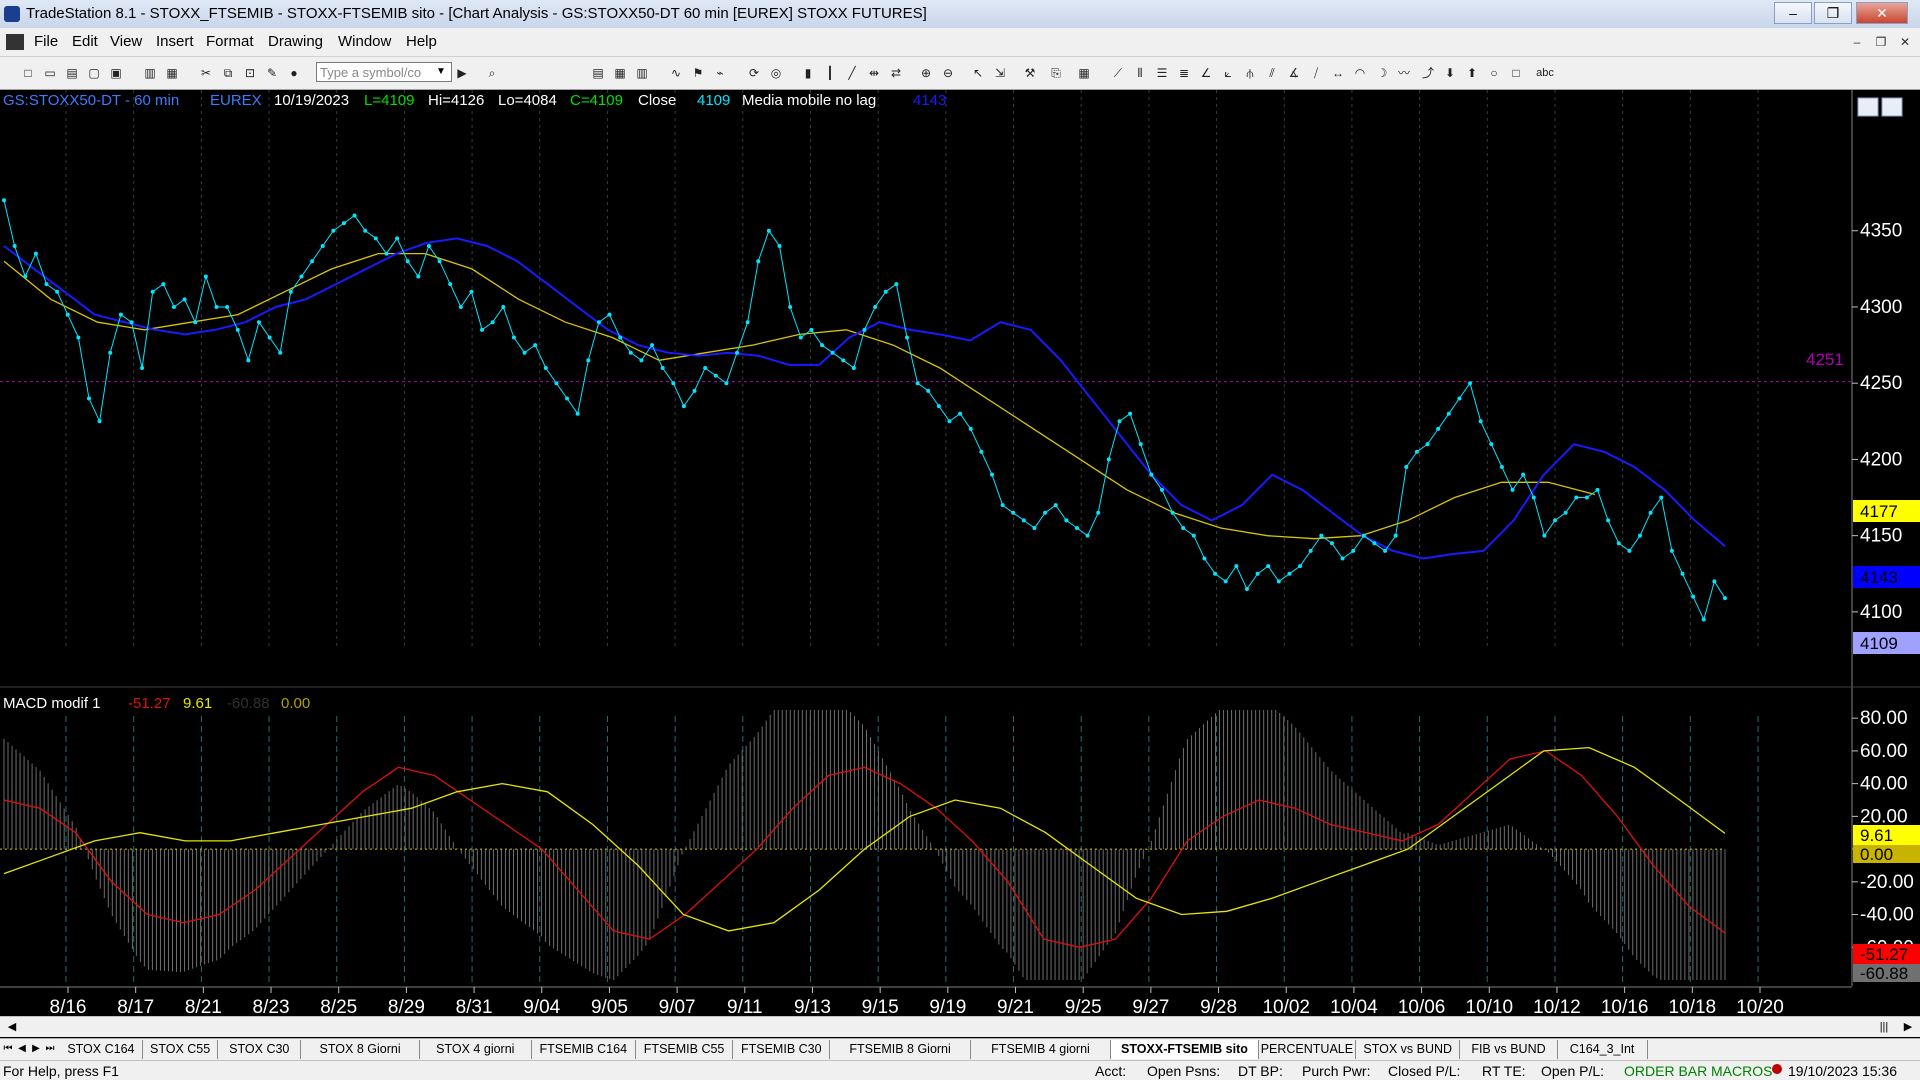 The width and height of the screenshot is (1920, 1080). I want to click on workspace-tab: FTSEMIB 4 giorni, so click(1041, 1049).